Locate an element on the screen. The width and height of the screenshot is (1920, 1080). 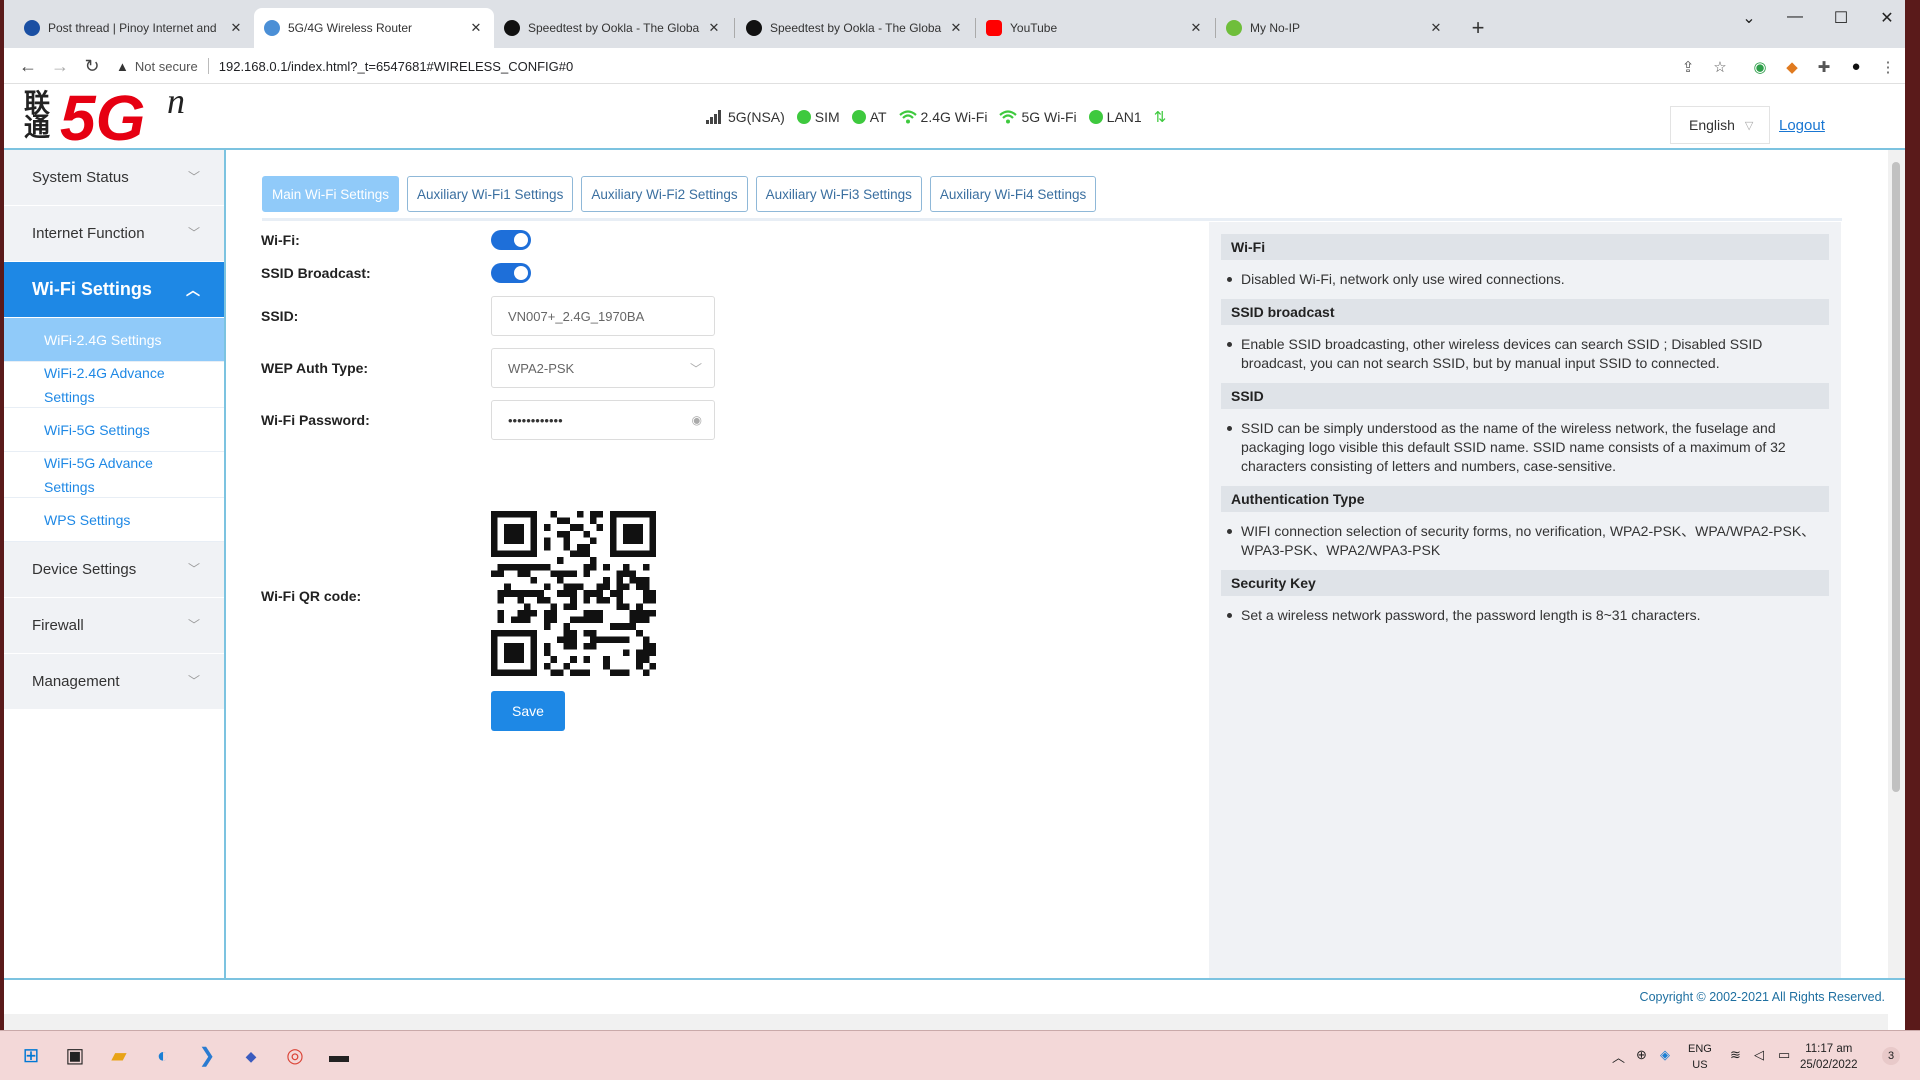
tab-main-wifi: Main Wi-Fi Settings is located at coordinates (331, 194).